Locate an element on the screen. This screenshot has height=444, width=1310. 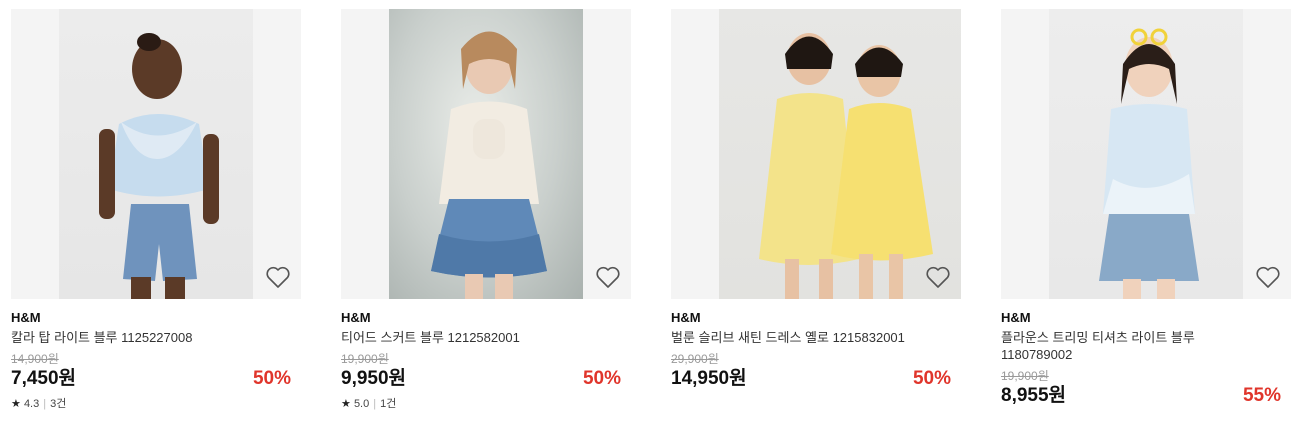
original-price: 14,900원 is located at coordinates (35, 359).